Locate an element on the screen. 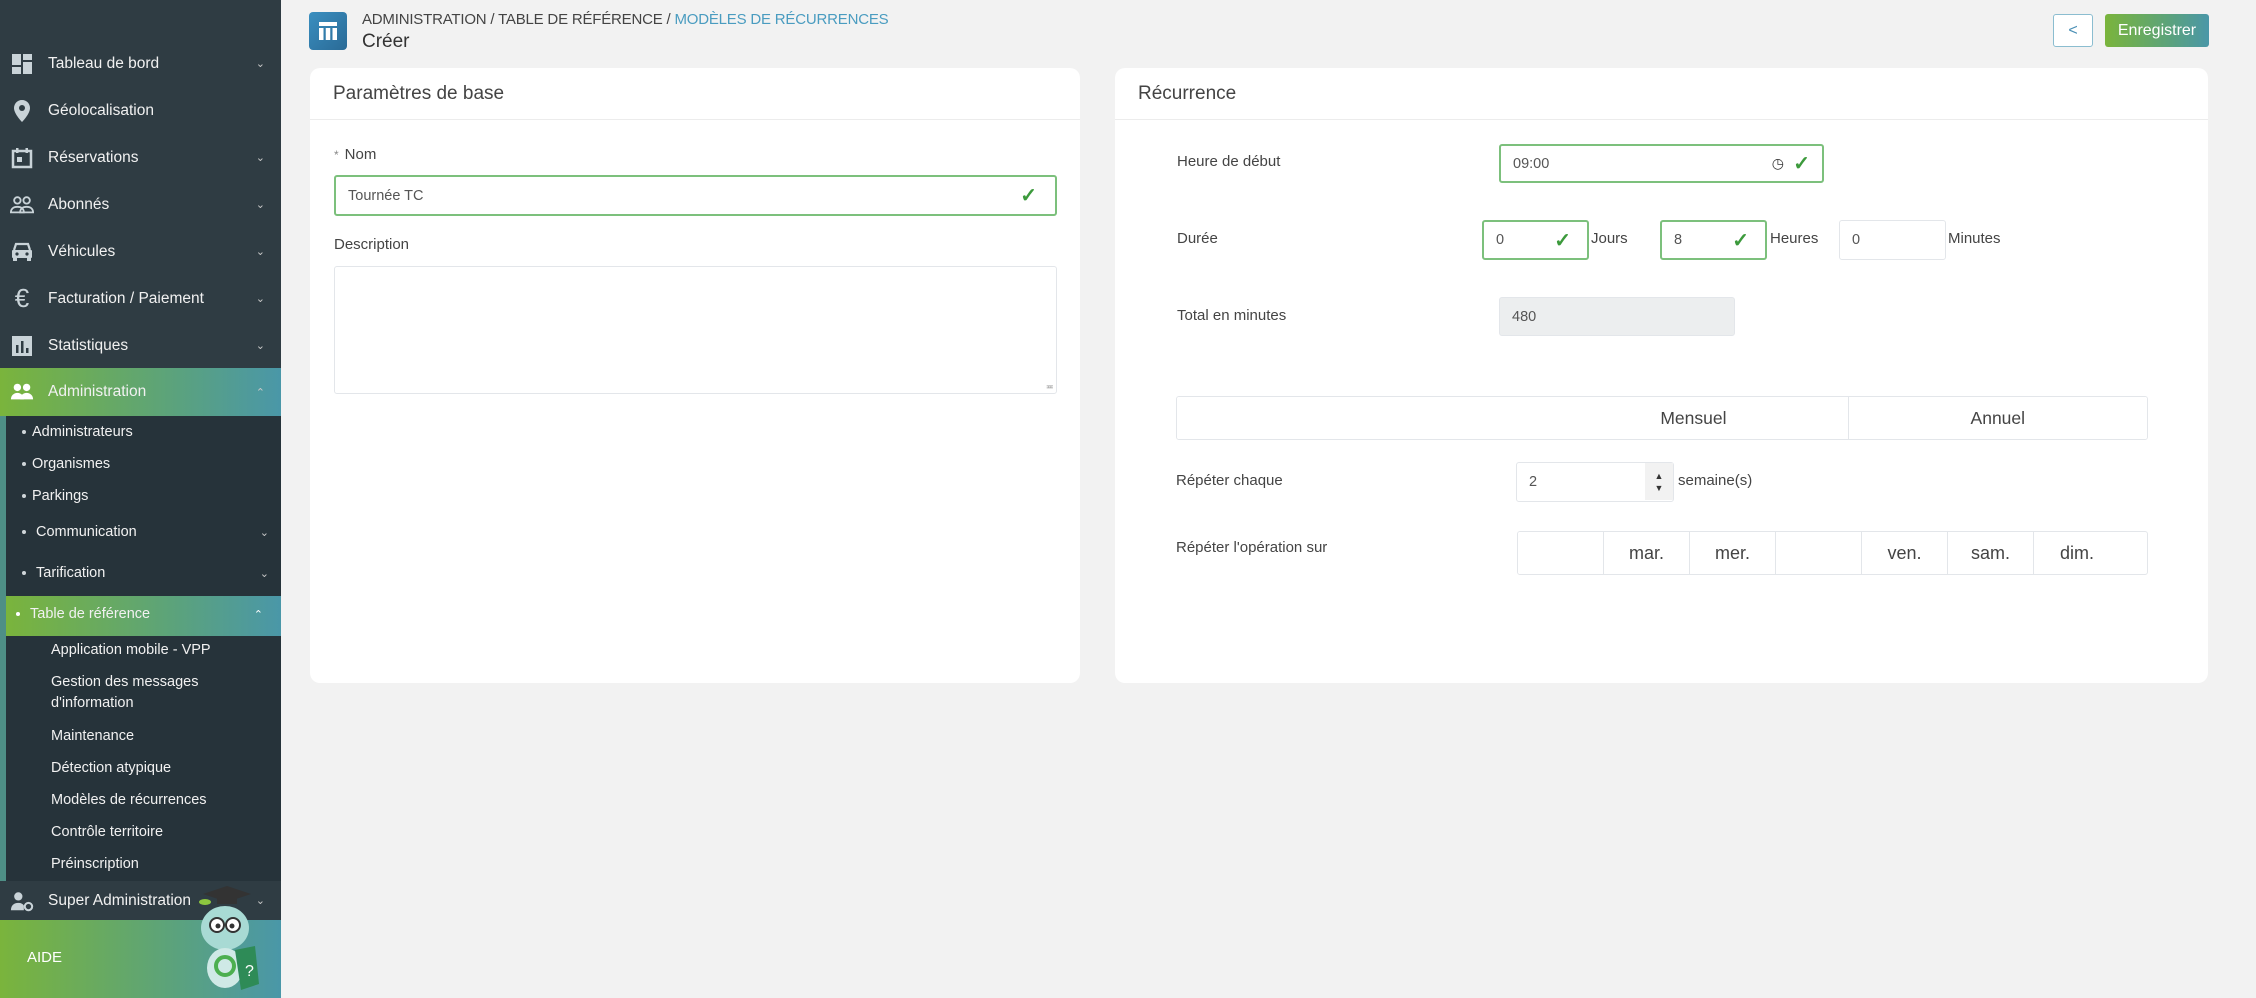 The image size is (2256, 998). sidebar-item-label: Abonnés is located at coordinates (79, 204).